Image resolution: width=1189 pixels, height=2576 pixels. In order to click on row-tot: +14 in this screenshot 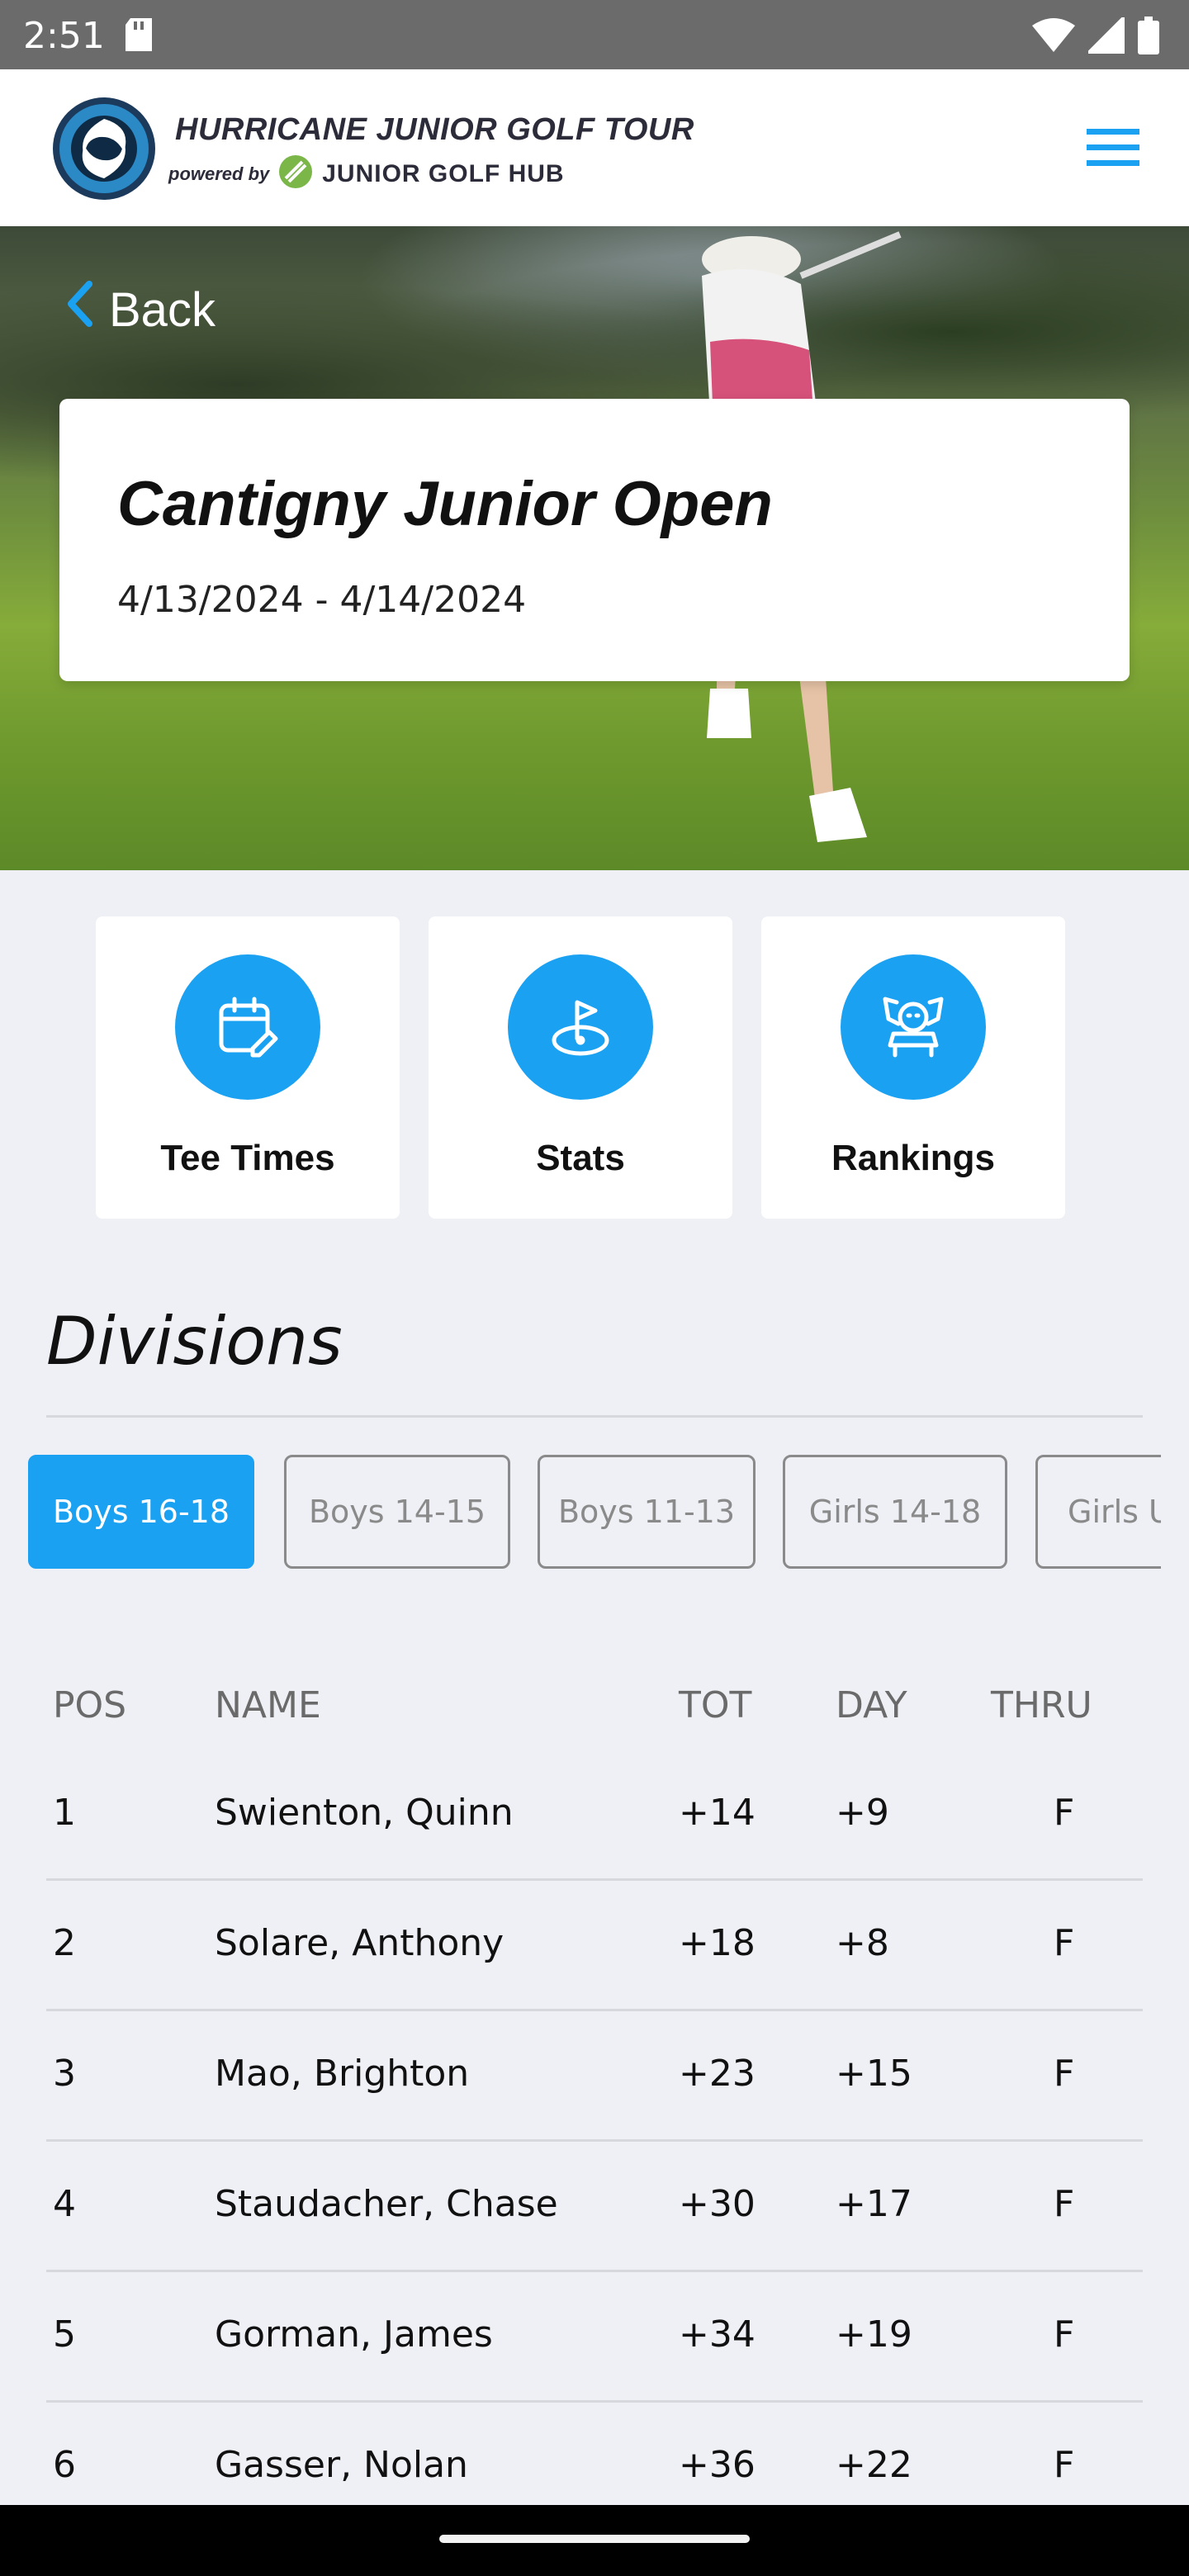, I will do `click(717, 1813)`.